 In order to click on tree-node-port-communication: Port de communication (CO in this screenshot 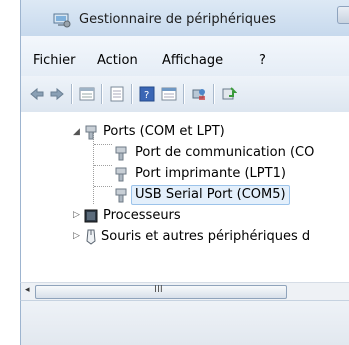, I will do `click(185, 153)`.